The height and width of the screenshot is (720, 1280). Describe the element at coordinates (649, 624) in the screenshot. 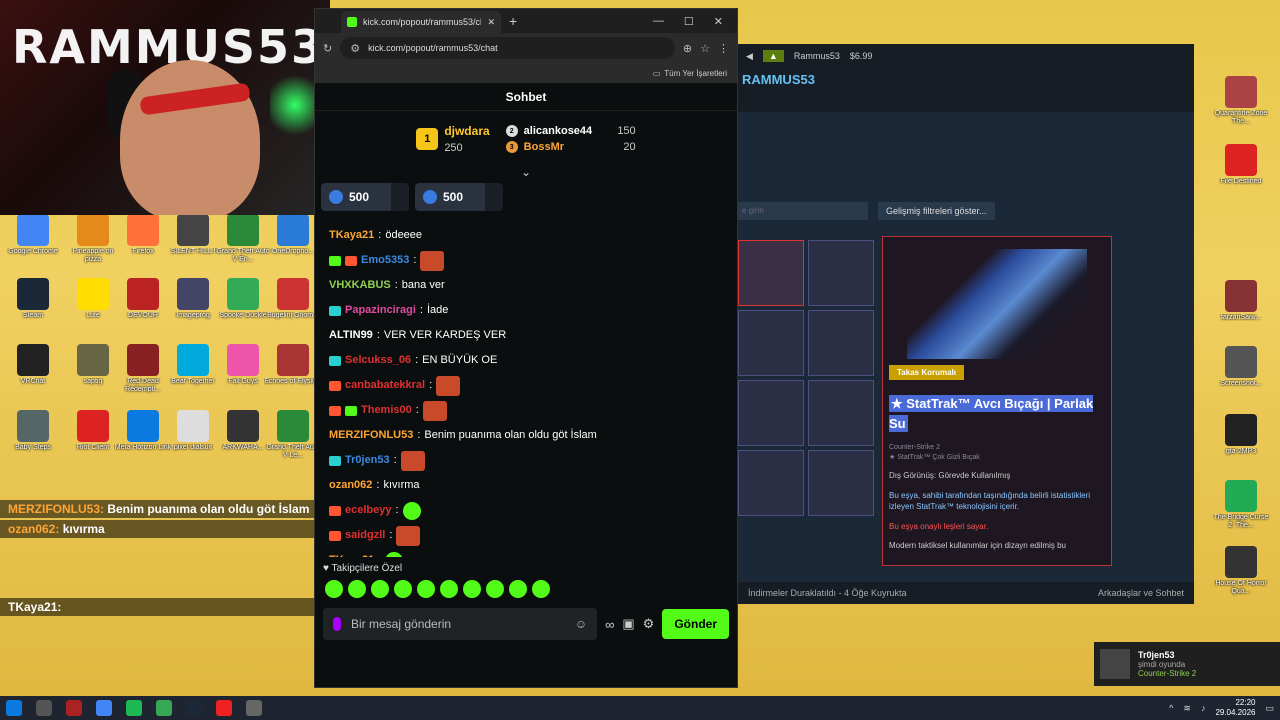

I see `settings-icon: ⚙` at that location.